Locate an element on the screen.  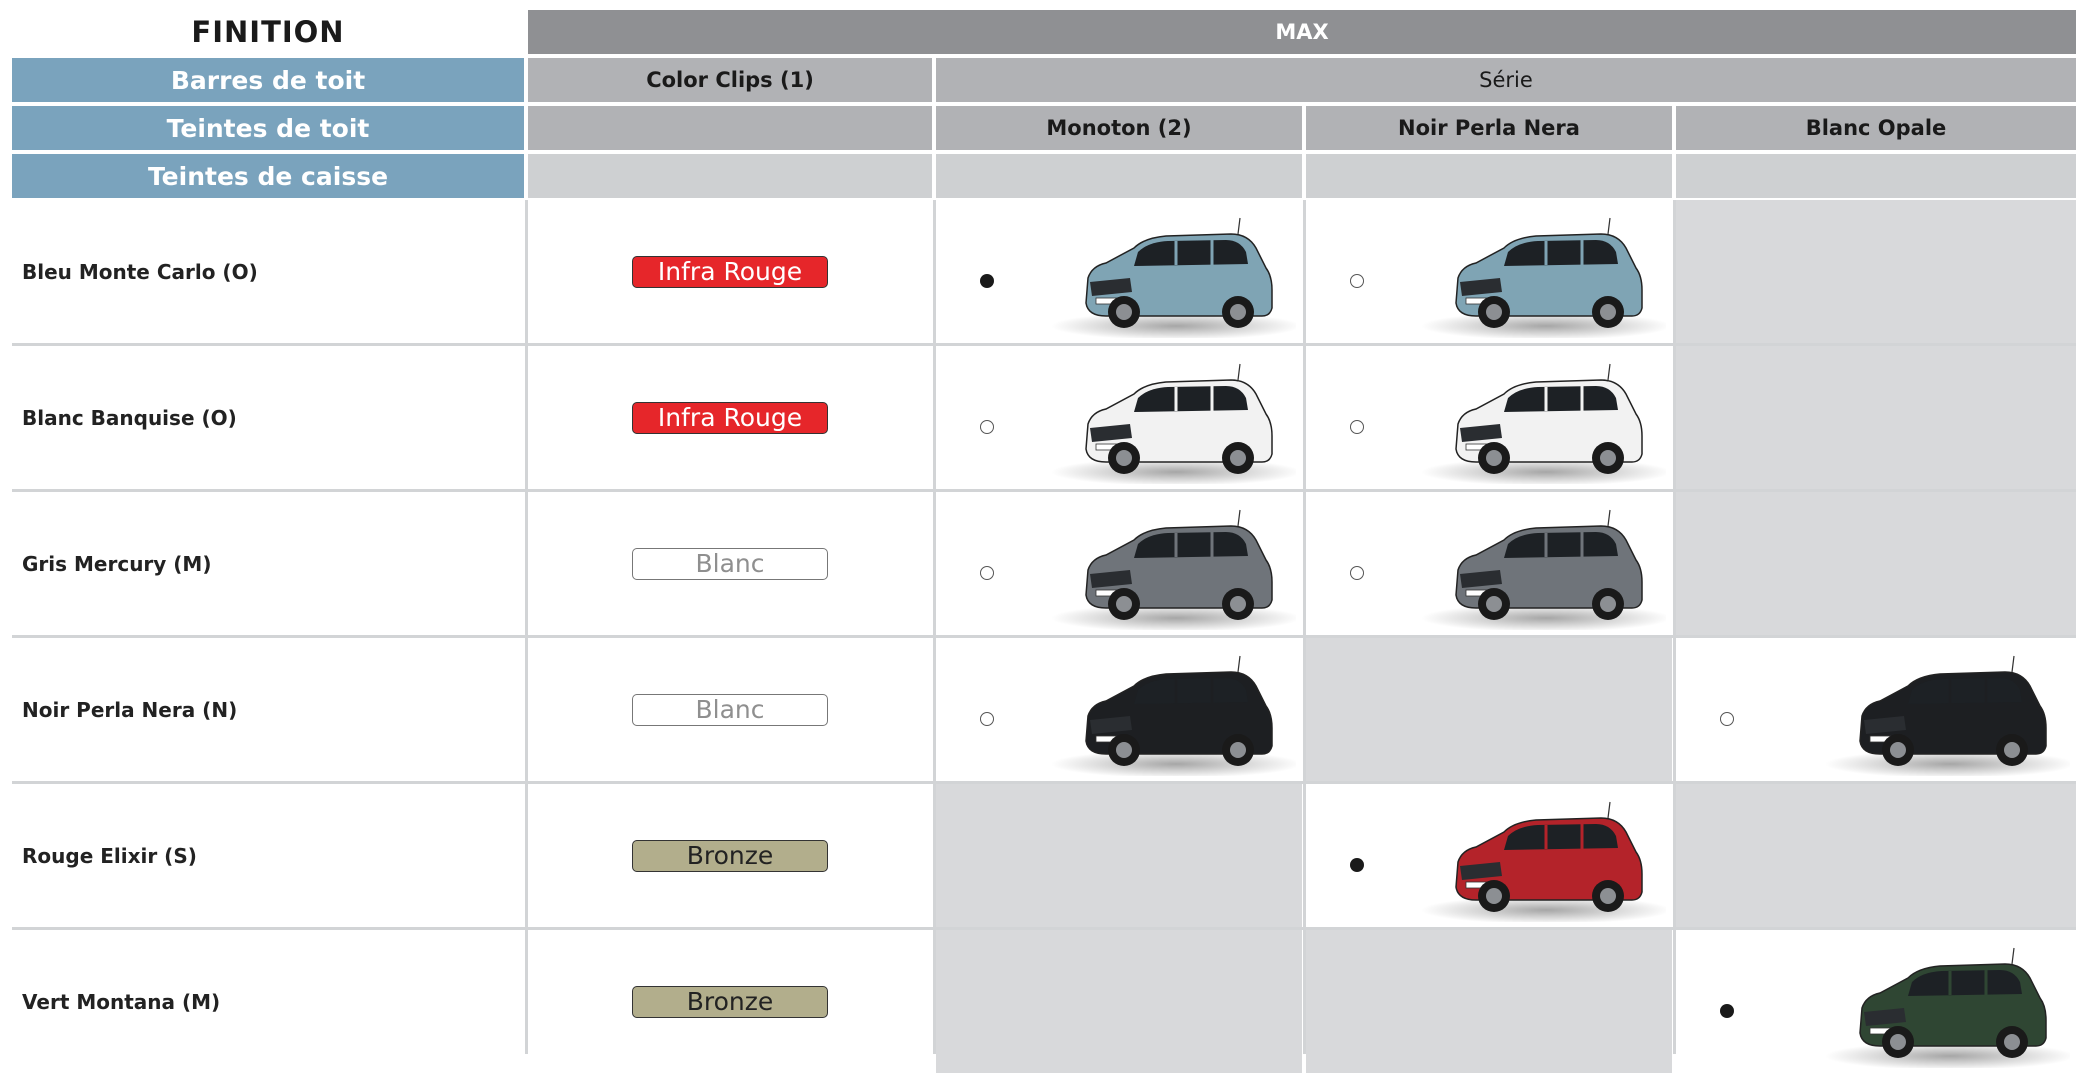
body-color-label: Bleu Monte Carlo (O) is located at coordinates (140, 271).